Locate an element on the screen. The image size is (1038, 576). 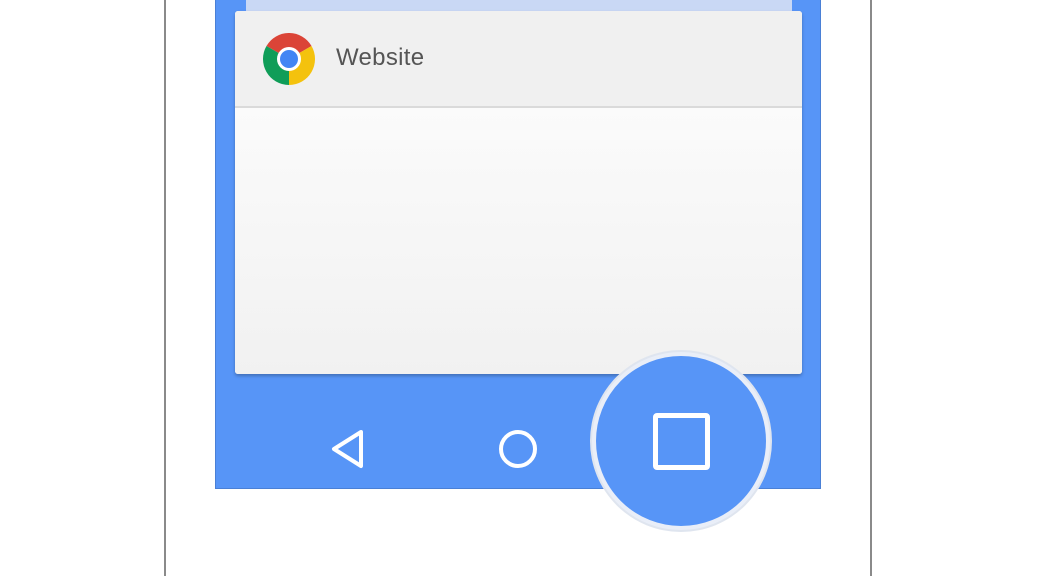
home-circle-icon is located at coordinates (518, 449).